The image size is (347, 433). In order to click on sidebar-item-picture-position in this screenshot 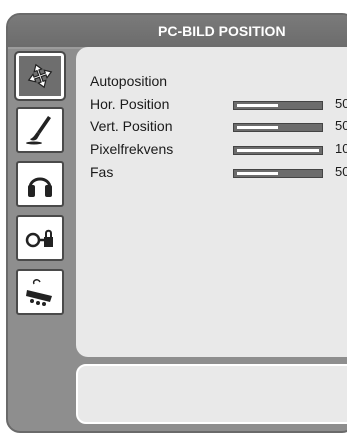, I will do `click(40, 76)`.